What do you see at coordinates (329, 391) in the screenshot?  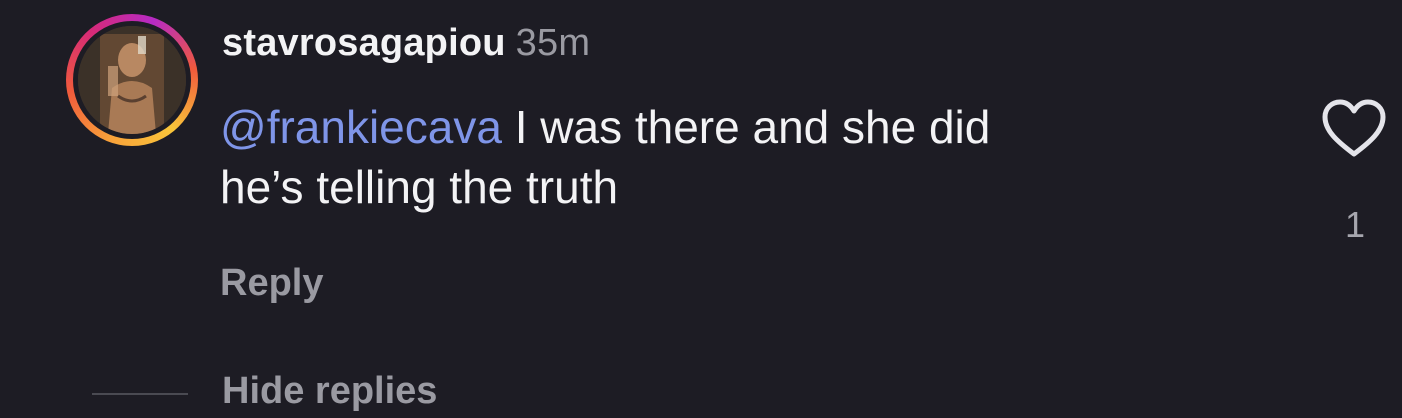 I see `hide-replies-button: Hide replies` at bounding box center [329, 391].